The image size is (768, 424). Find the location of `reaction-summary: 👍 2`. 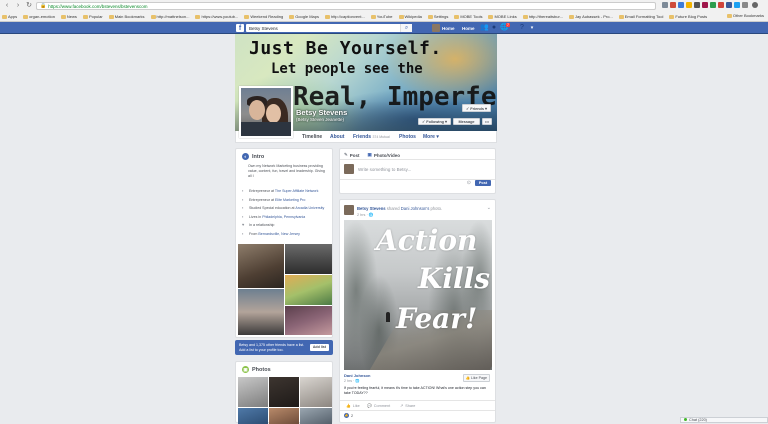

reaction-summary: 👍 2 is located at coordinates (348, 415).